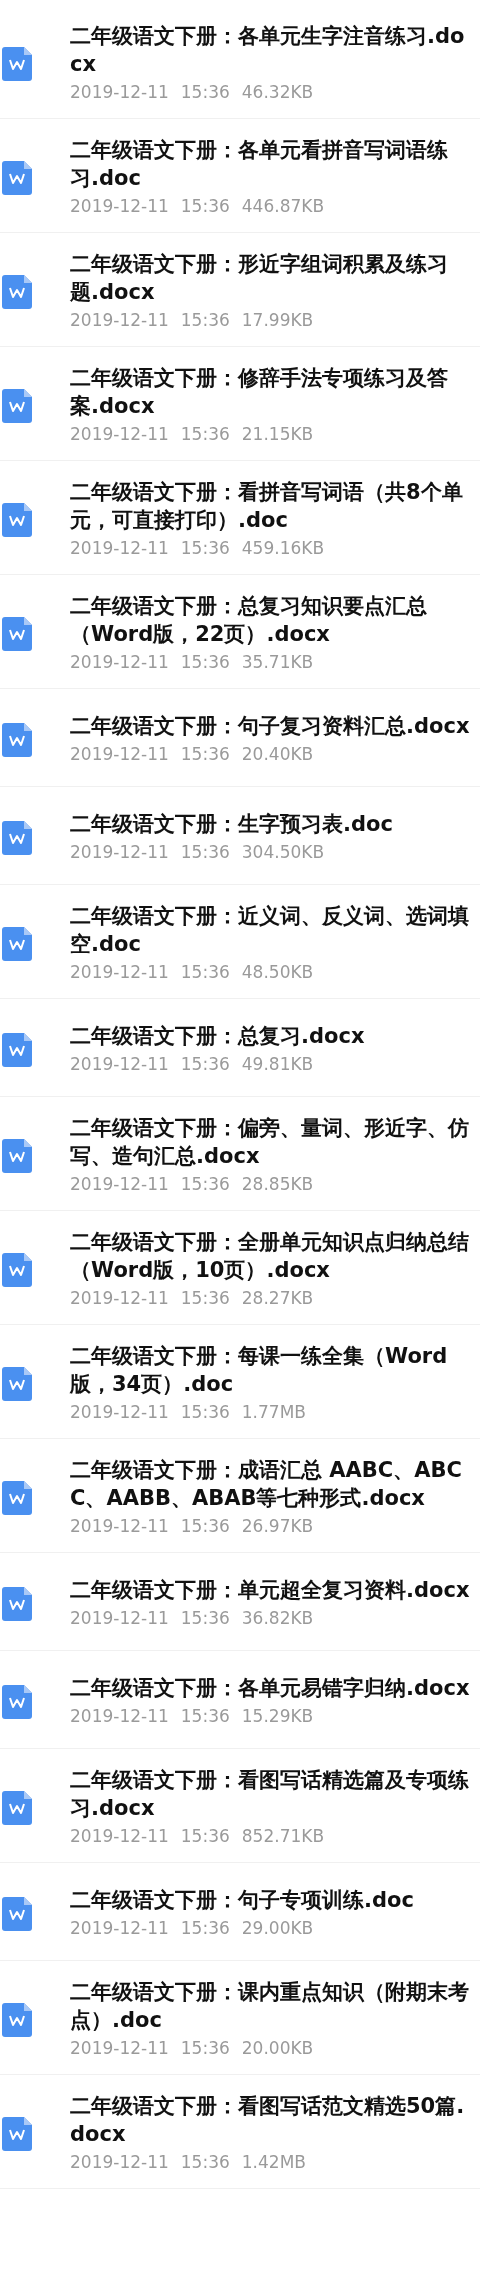 The image size is (480, 2285). What do you see at coordinates (270, 1590) in the screenshot?
I see `file-name: 二年级语文下册：单元超全复习资料.docx` at bounding box center [270, 1590].